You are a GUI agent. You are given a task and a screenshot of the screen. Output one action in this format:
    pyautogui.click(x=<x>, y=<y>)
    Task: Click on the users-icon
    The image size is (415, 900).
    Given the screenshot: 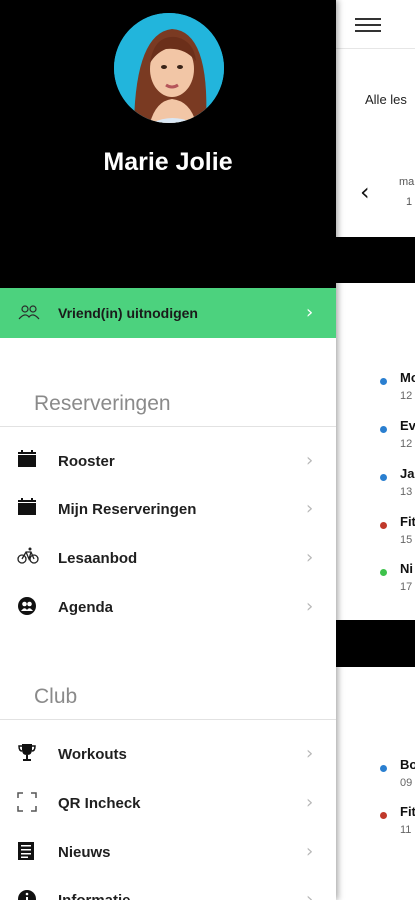 What is the action you would take?
    pyautogui.click(x=28, y=607)
    